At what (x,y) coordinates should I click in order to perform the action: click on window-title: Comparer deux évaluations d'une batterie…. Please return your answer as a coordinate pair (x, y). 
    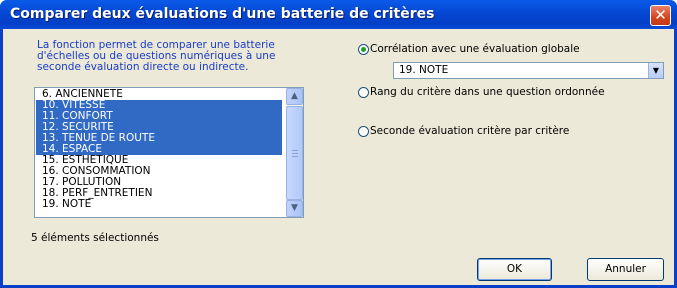
    Looking at the image, I should click on (222, 14).